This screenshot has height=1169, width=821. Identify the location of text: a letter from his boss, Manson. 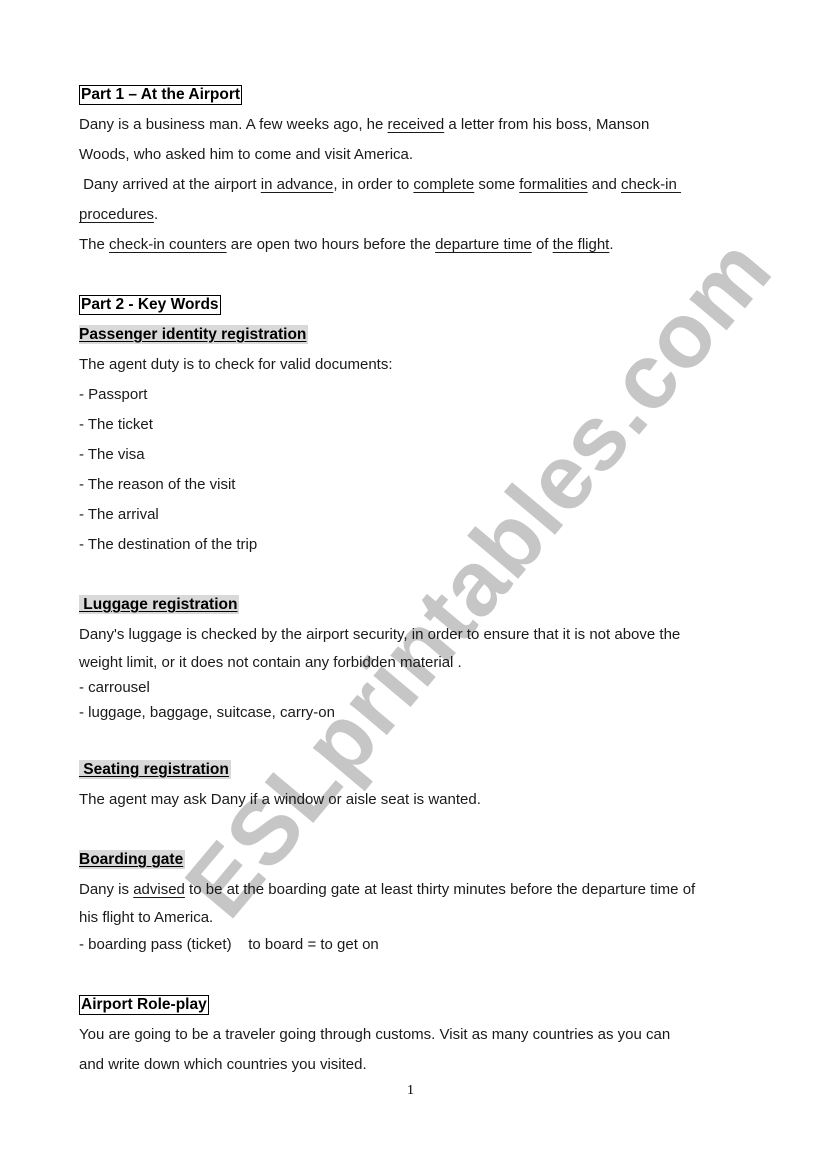
(547, 124).